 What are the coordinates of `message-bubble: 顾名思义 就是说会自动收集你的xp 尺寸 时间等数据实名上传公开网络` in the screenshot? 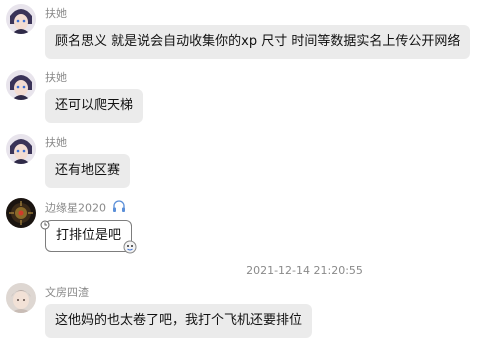 It's located at (258, 42).